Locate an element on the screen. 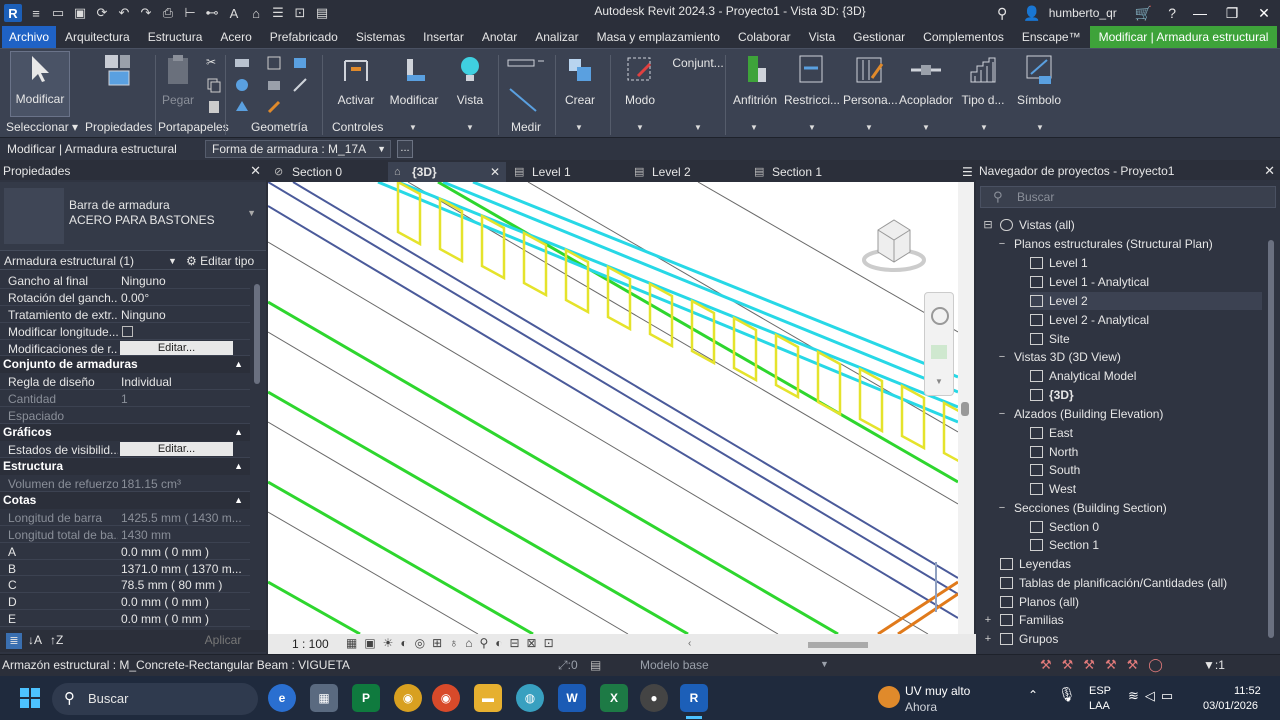 Image resolution: width=1280 pixels, height=720 pixels. tab-modificar-armadura: Modificar | Armadura estructural is located at coordinates (1183, 37).